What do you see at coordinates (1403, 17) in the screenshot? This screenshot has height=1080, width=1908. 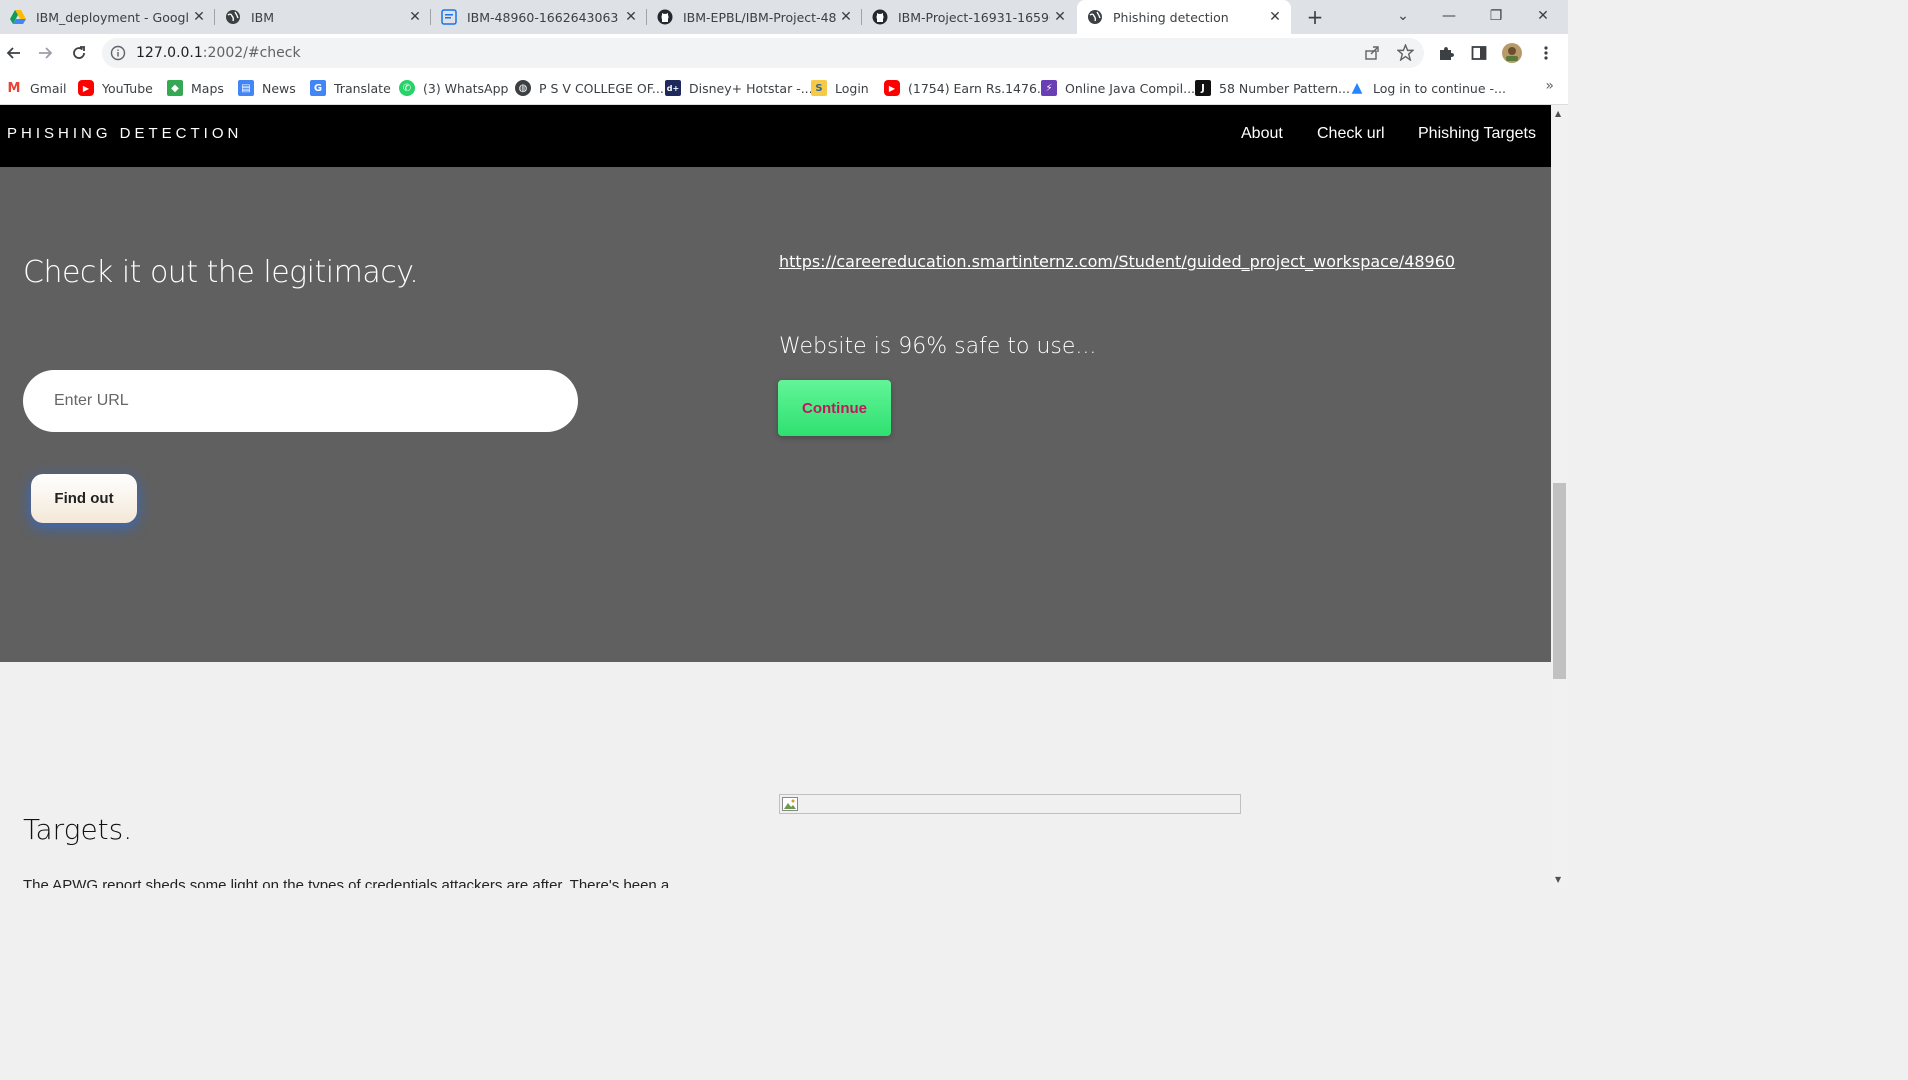 I see `tab-search-button: ⌄` at bounding box center [1403, 17].